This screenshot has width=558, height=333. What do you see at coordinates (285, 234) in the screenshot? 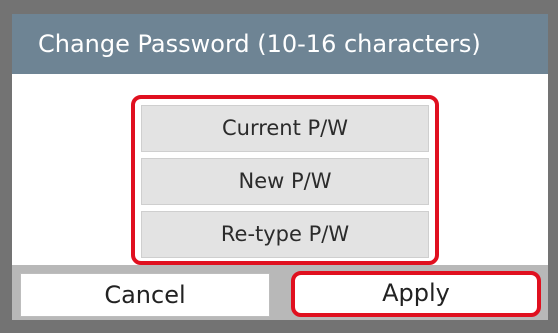
I see `retype-password-field: Re-type P/W` at bounding box center [285, 234].